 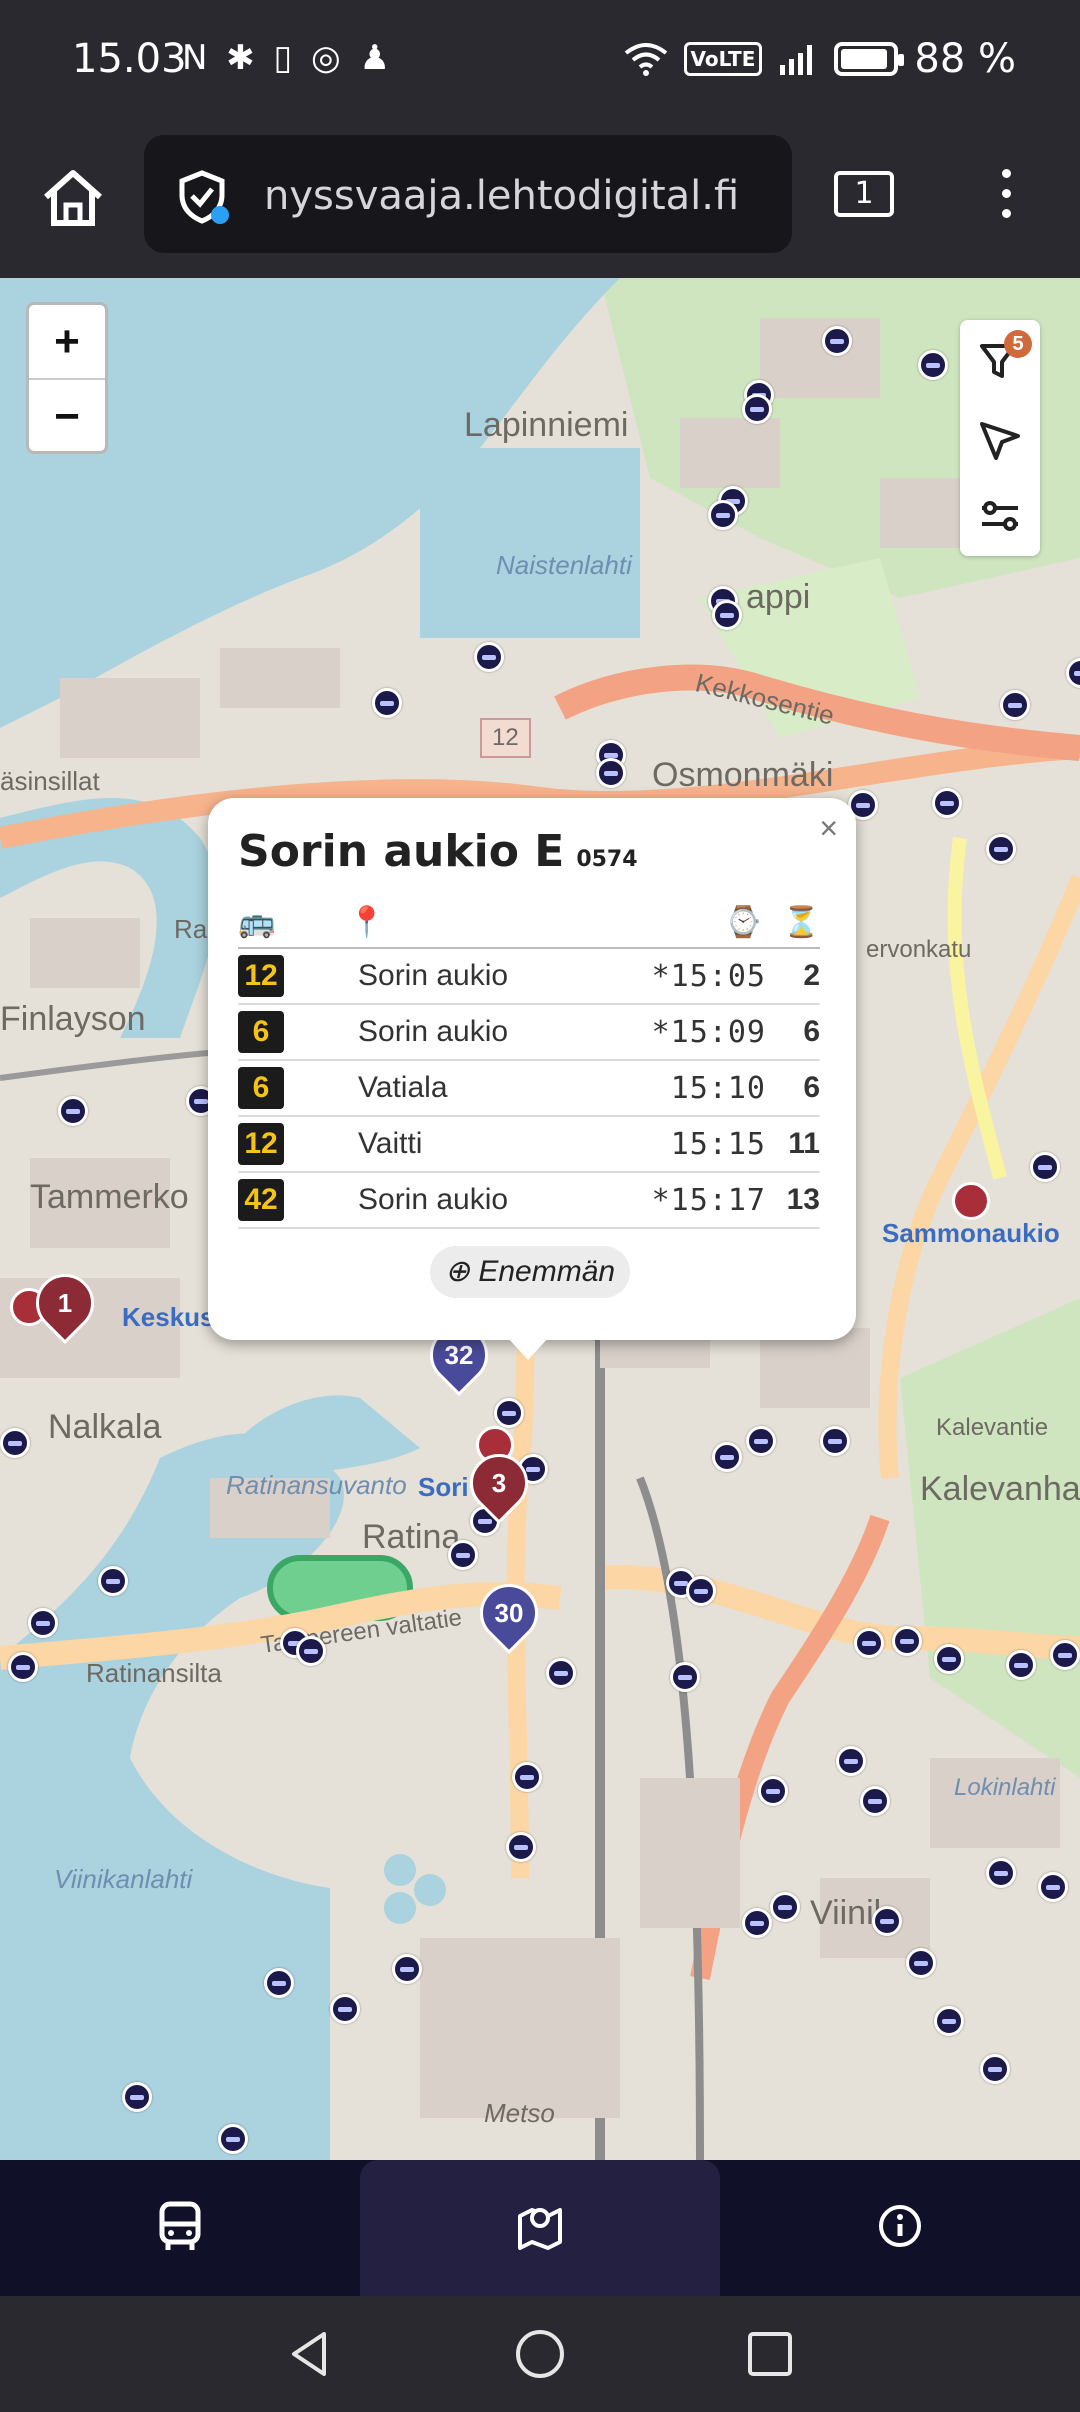 What do you see at coordinates (261, 1088) in the screenshot?
I see `line-number-badge: 6` at bounding box center [261, 1088].